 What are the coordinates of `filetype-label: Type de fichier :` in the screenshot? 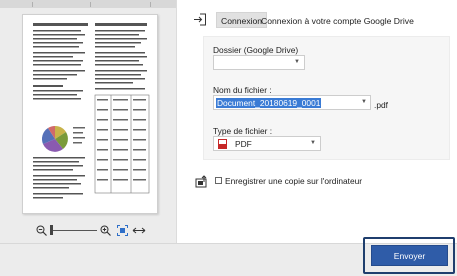 It's located at (243, 131).